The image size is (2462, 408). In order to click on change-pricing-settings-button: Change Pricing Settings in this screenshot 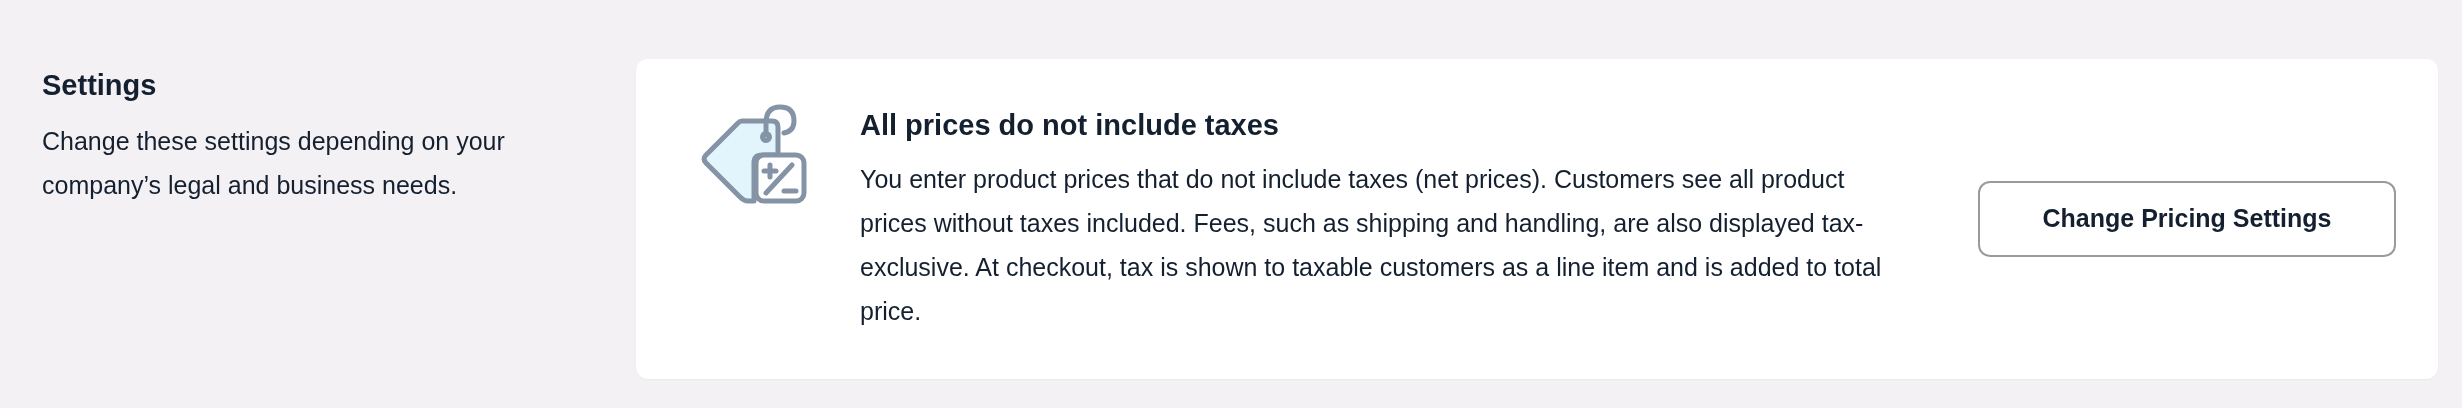, I will do `click(2187, 219)`.